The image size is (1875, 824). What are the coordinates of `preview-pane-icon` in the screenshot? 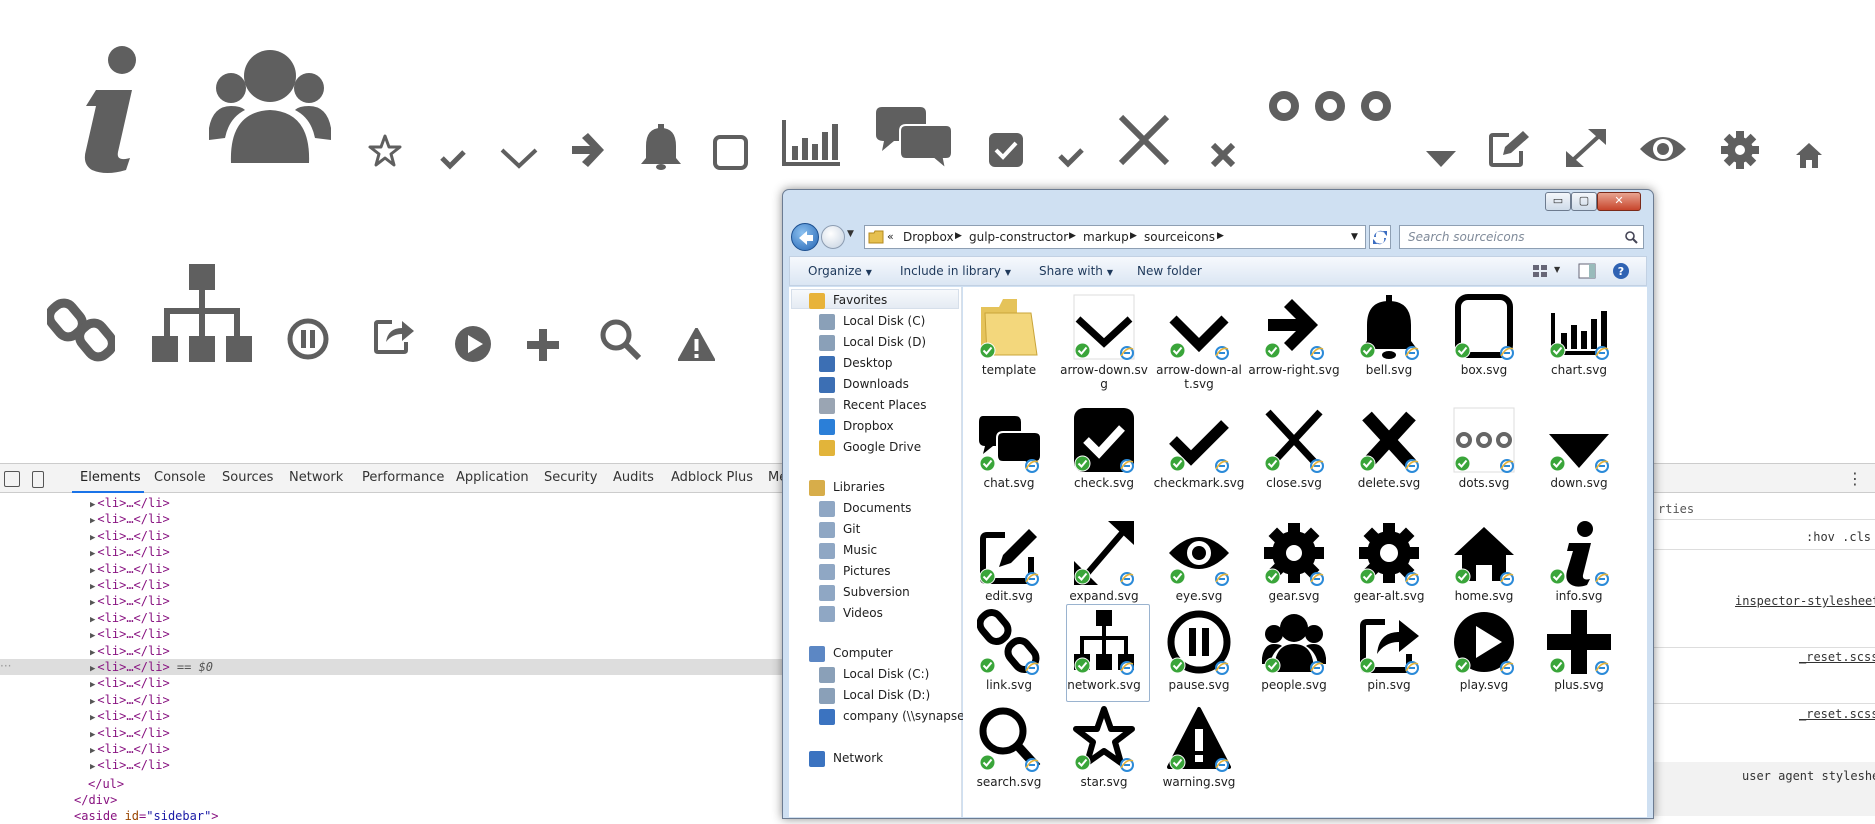 It's located at (1587, 271).